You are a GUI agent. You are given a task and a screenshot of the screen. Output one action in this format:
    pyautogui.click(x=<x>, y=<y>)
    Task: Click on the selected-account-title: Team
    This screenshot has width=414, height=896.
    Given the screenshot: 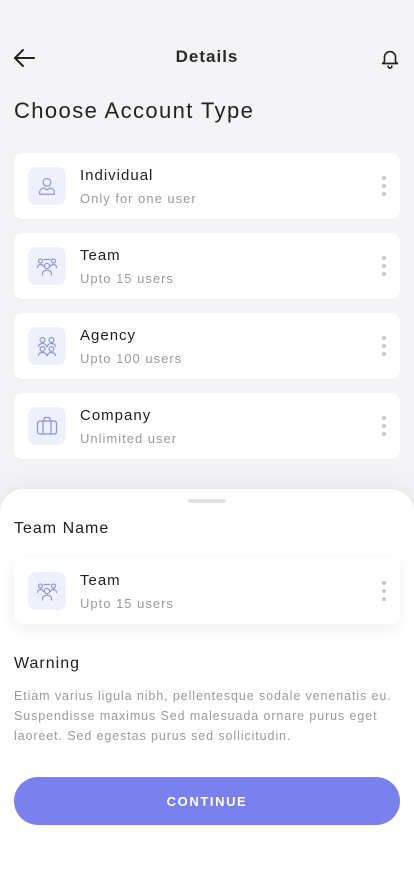 What is the action you would take?
    pyautogui.click(x=100, y=580)
    